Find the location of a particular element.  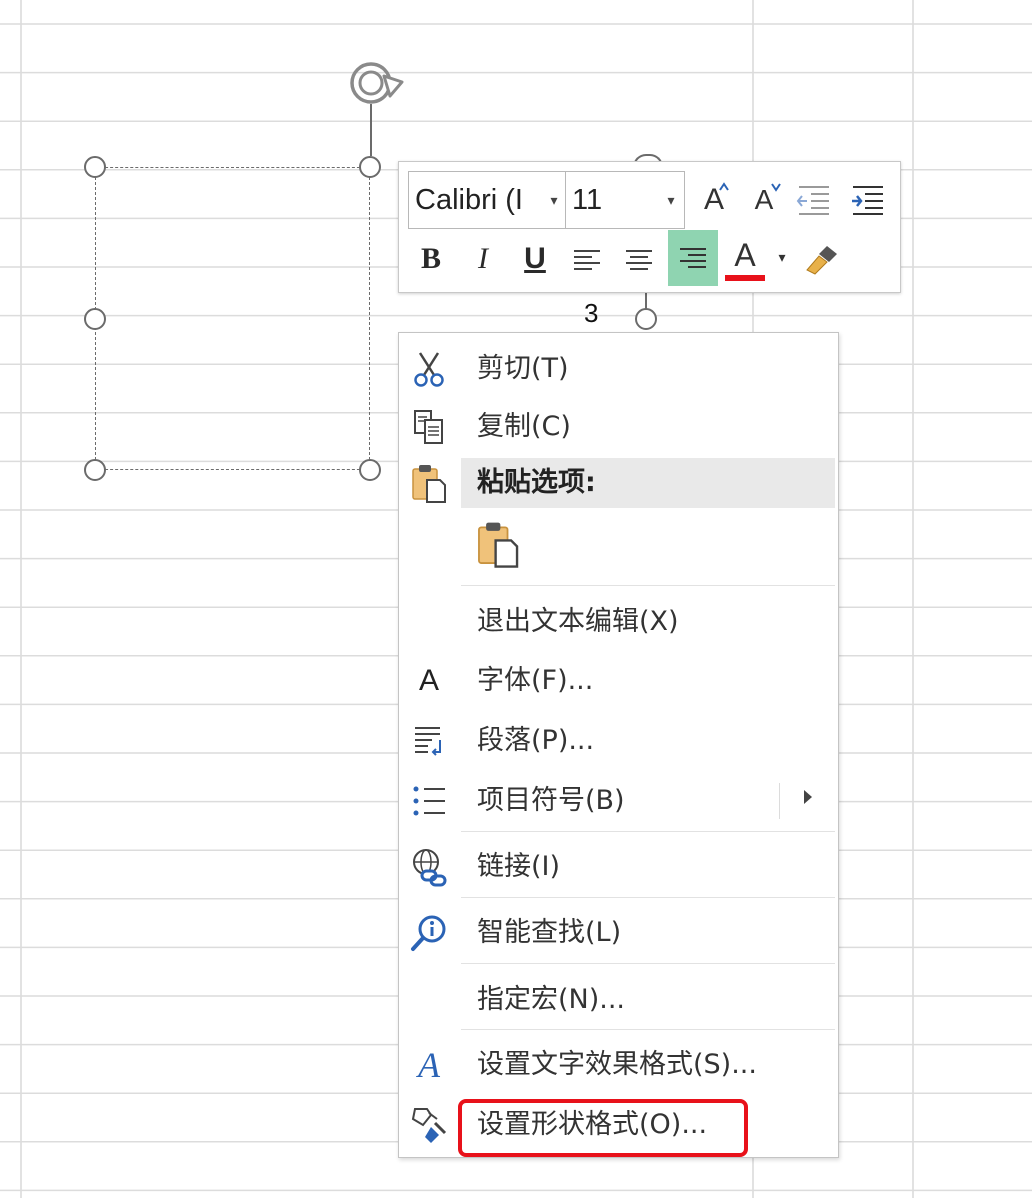

text-effects-icon: A is located at coordinates (429, 1065).